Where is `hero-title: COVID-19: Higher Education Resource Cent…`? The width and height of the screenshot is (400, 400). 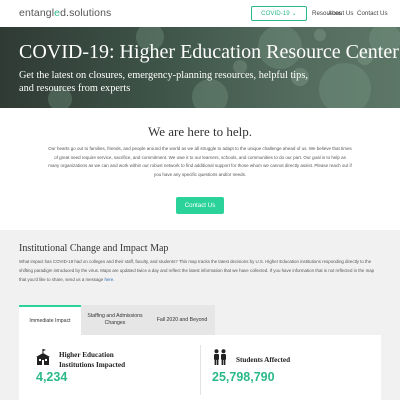
hero-title: COVID-19: Higher Education Resource Cent… is located at coordinates (209, 52).